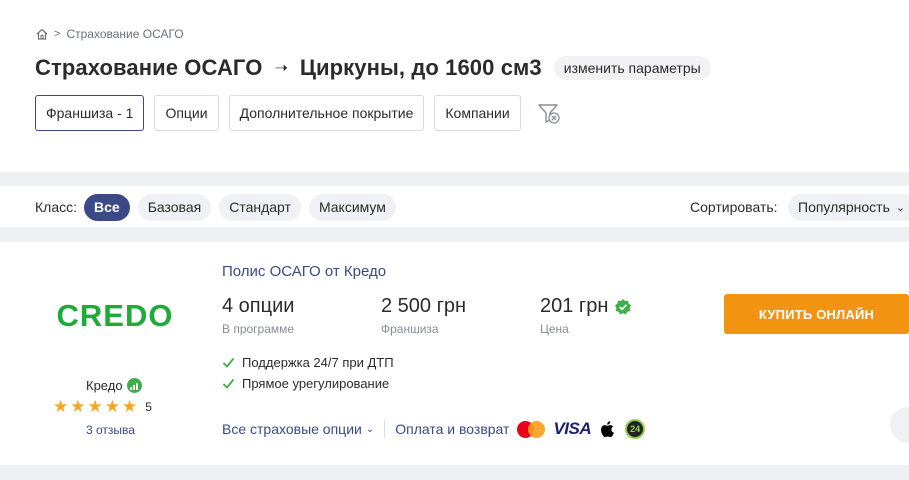 The height and width of the screenshot is (480, 909). Describe the element at coordinates (110, 430) in the screenshot. I see `reviews-link: 3 отзыва` at that location.